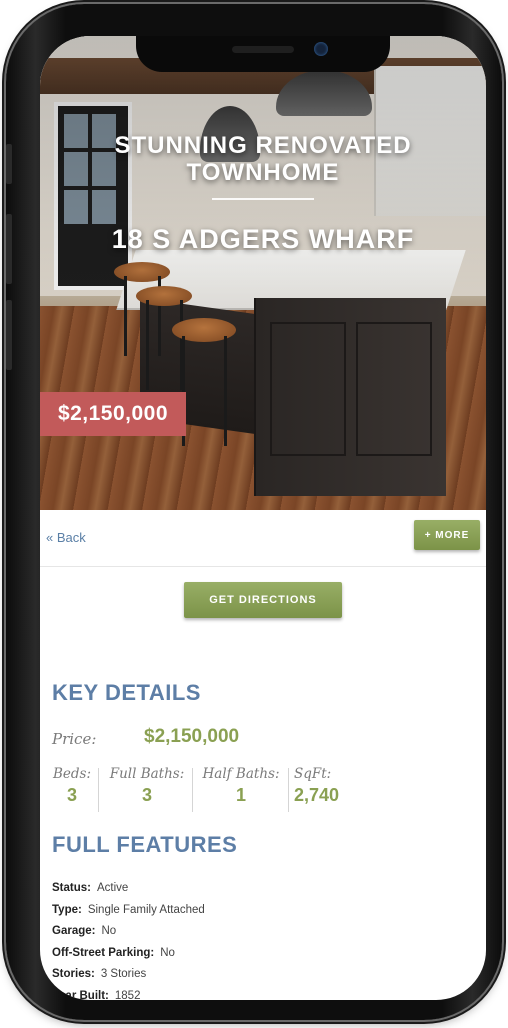  Describe the element at coordinates (262, 975) in the screenshot. I see `feature-row: Stories: 3 Stories` at that location.